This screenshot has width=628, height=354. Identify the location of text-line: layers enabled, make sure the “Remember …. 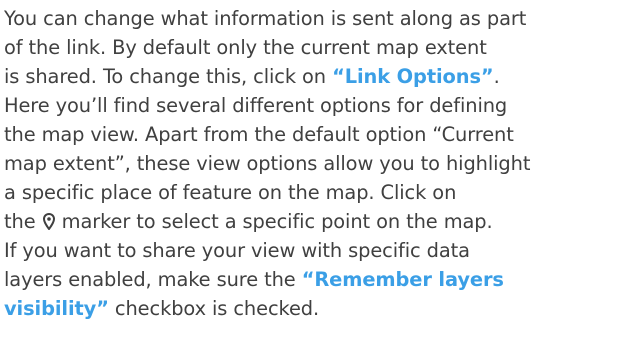
(316, 279).